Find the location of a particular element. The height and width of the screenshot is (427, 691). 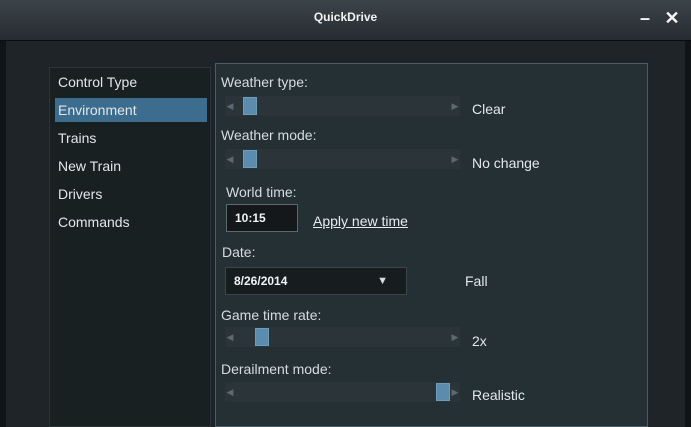

chevron-down-icon: ▼ is located at coordinates (382, 281).